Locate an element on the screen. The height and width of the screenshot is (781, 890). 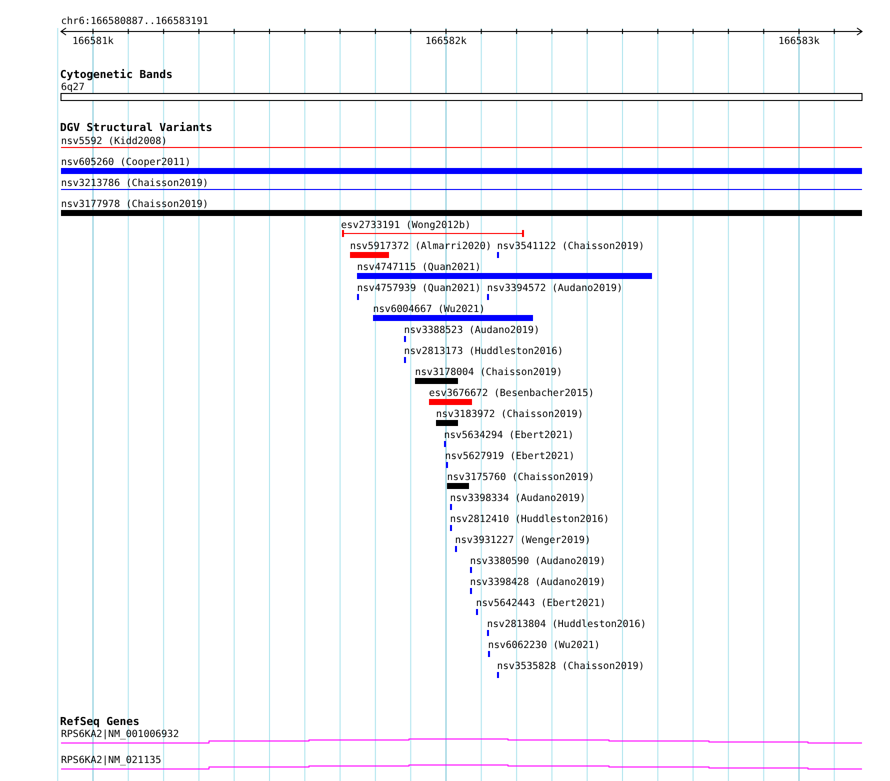
feature-label: nsv2813173 (Huddleston2016) is located at coordinates (484, 351).